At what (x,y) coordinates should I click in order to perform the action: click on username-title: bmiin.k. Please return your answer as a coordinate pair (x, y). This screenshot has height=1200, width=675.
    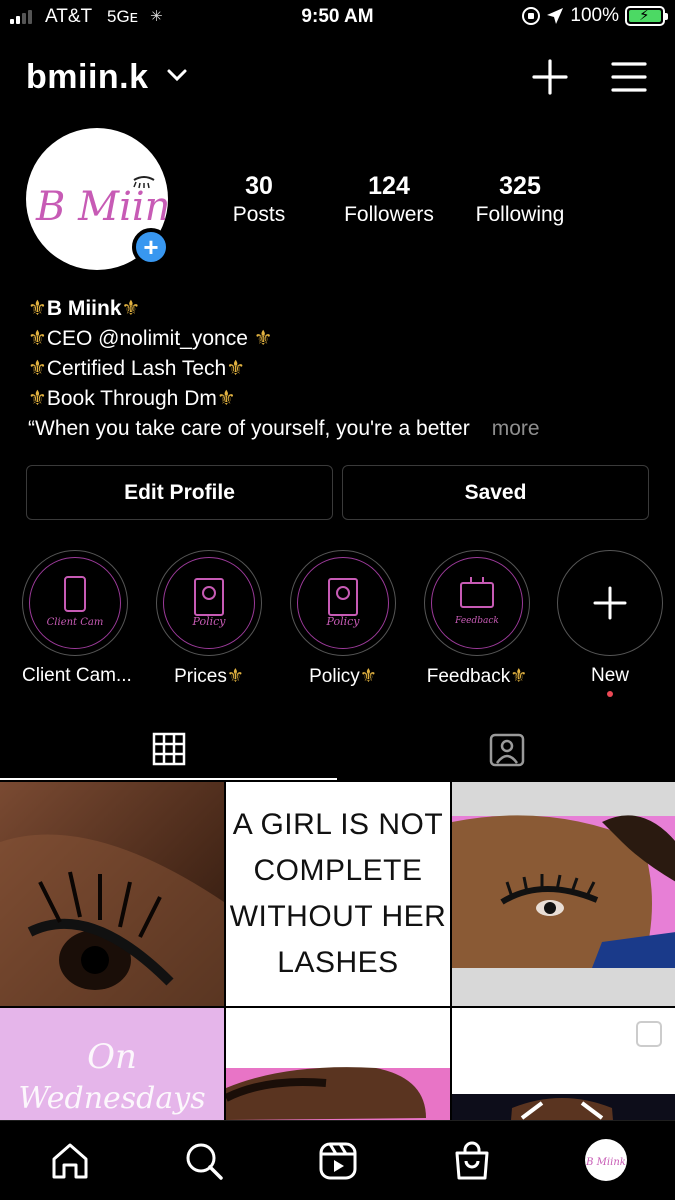
    Looking at the image, I should click on (87, 77).